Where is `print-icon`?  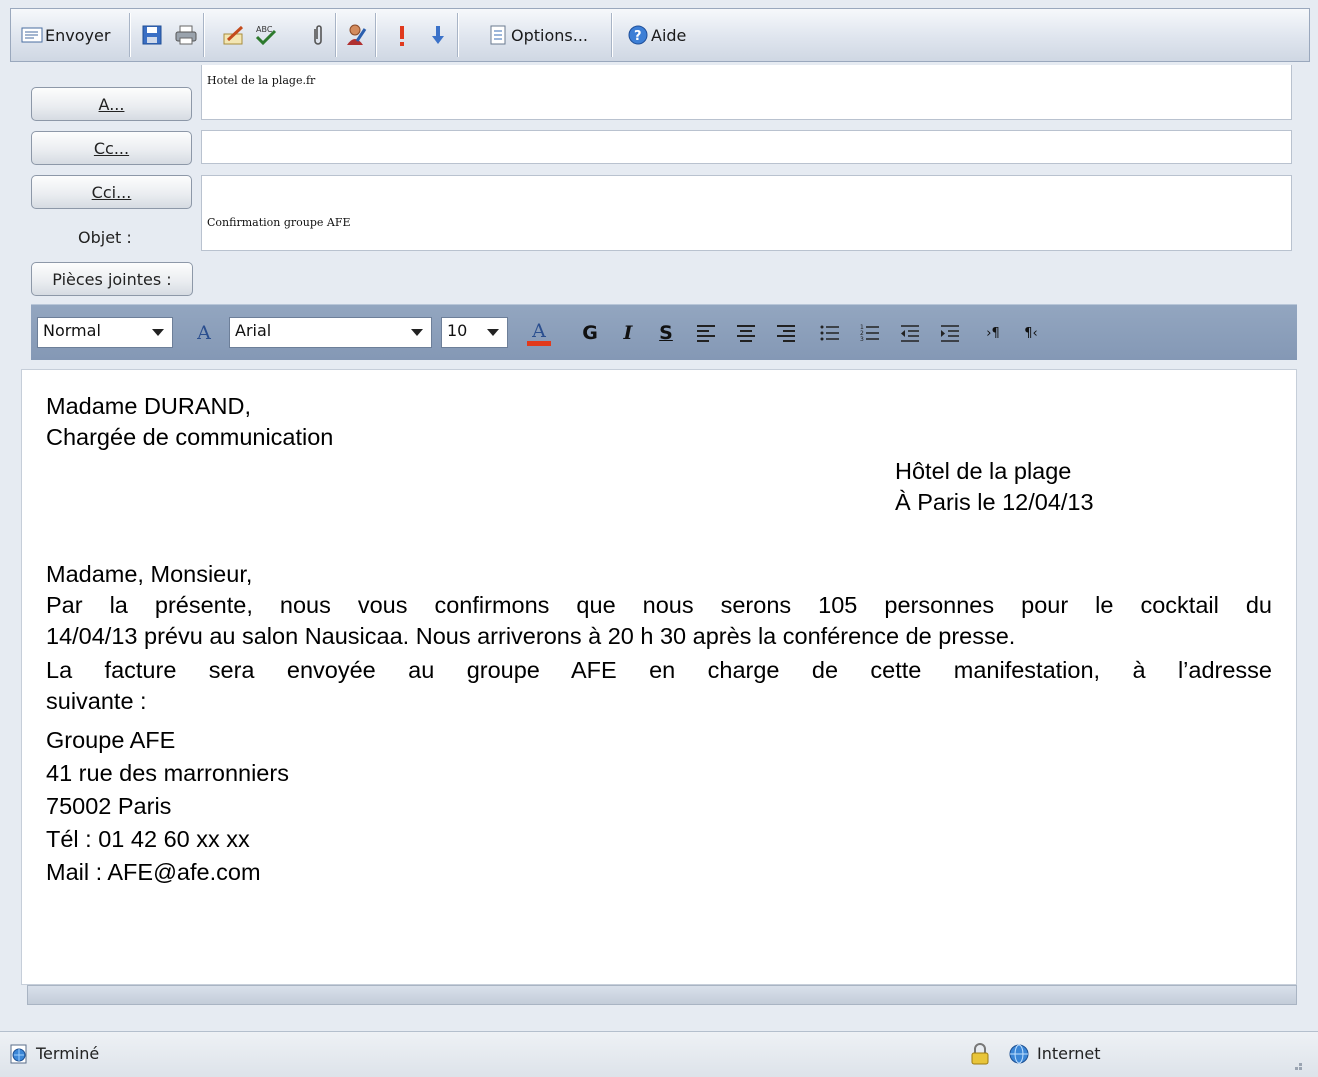
print-icon is located at coordinates (186, 35).